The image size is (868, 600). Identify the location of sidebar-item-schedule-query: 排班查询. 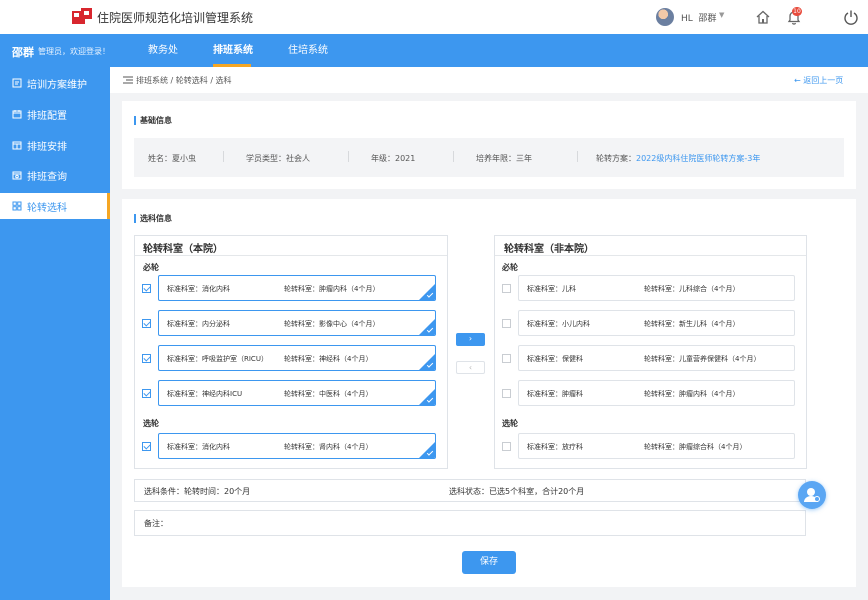
(55, 175).